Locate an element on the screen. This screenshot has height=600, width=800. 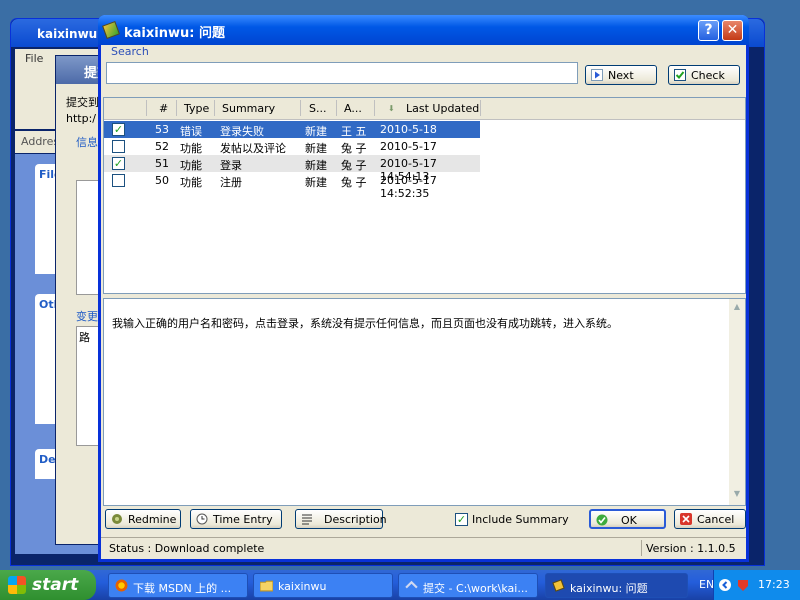
issue-updated: 2010-5-17 14:52:35 is located at coordinates (408, 187).